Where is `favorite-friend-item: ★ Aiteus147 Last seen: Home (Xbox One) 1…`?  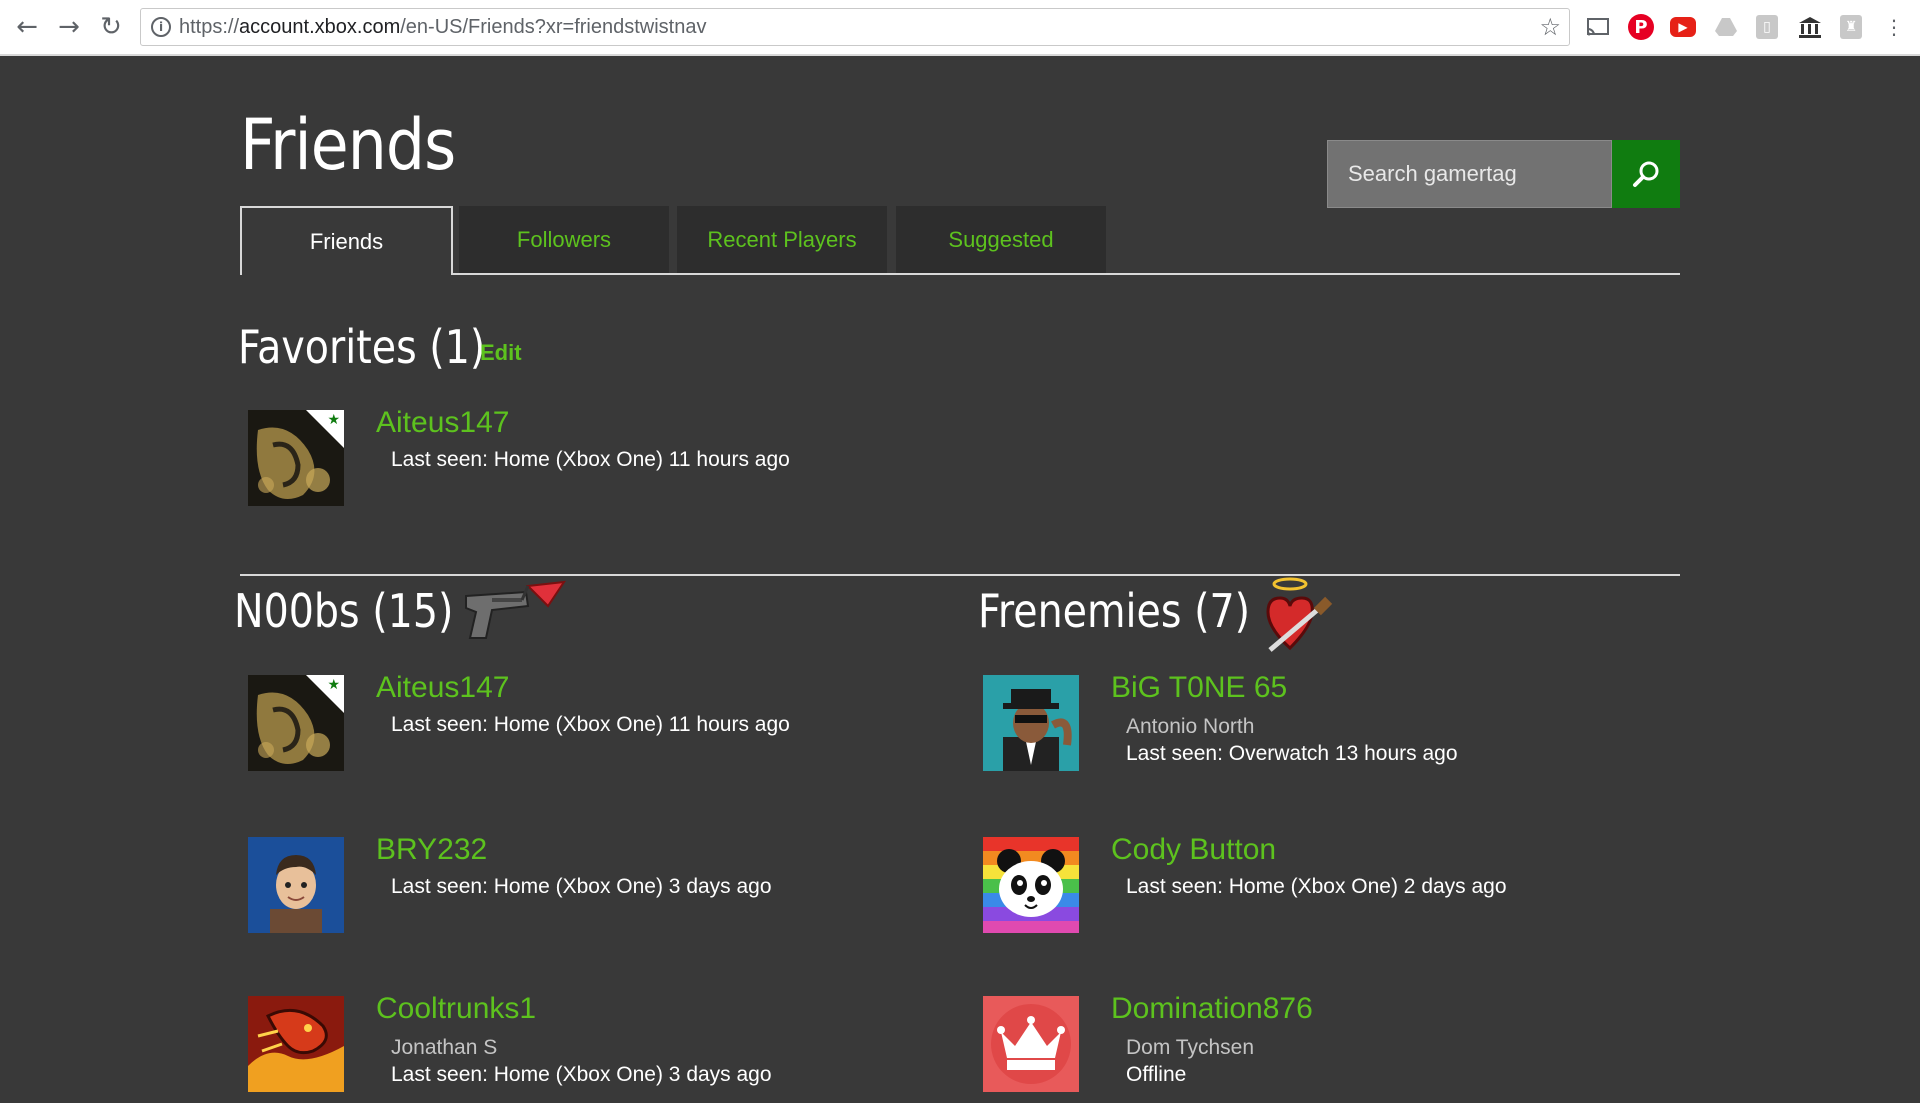 favorite-friend-item: ★ Aiteus147 Last seen: Home (Xbox One) 1… is located at coordinates (598, 458).